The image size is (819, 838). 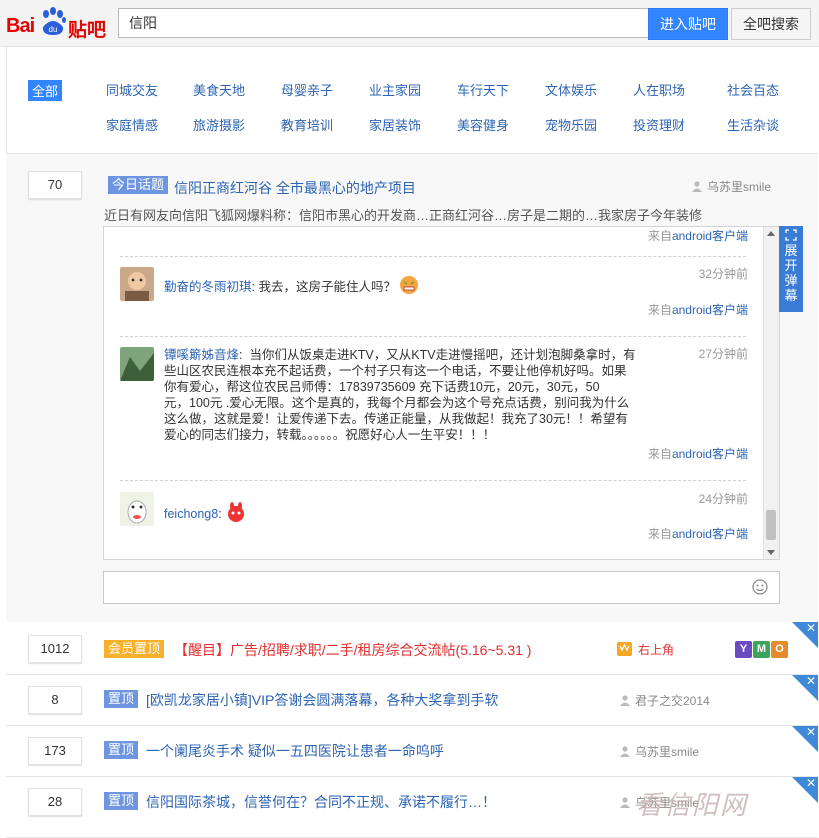 I want to click on thread-title: 一个阑尾炎手术 疑似一五四医院让患者一命呜呼, so click(x=295, y=751).